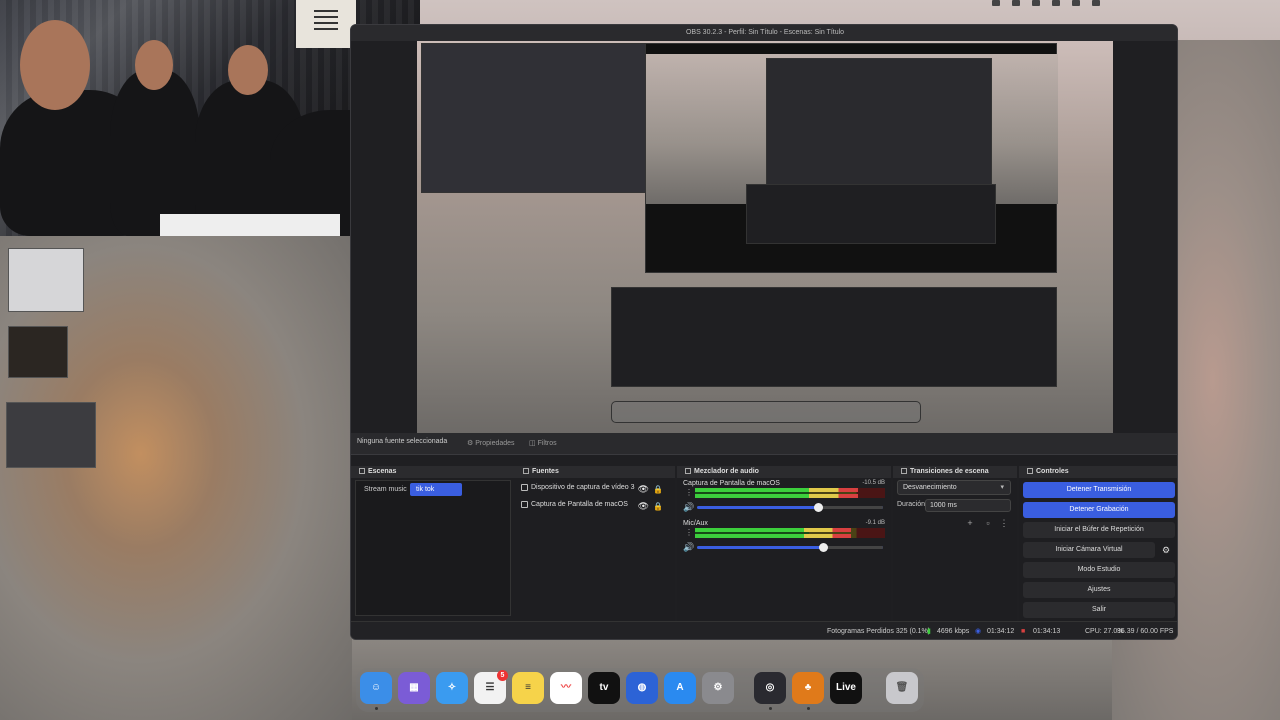 The width and height of the screenshot is (1280, 720). I want to click on channel-db: -9.1 dB, so click(875, 523).